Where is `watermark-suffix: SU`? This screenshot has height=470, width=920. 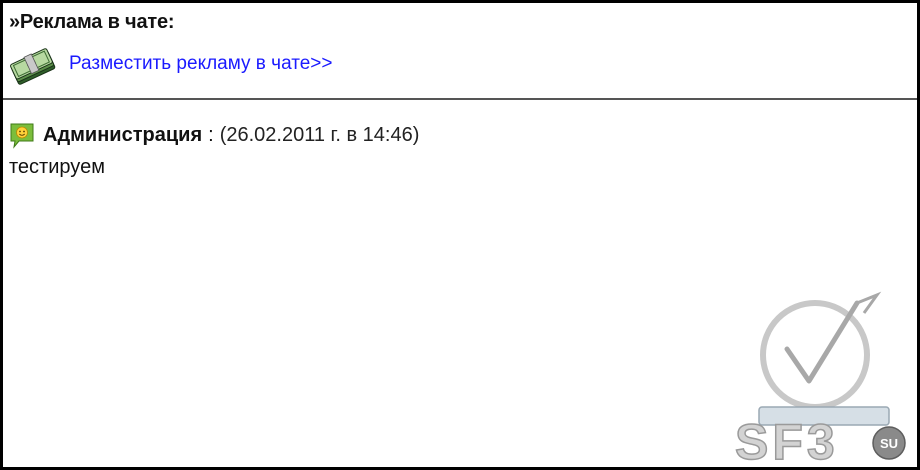 watermark-suffix: SU is located at coordinates (889, 443).